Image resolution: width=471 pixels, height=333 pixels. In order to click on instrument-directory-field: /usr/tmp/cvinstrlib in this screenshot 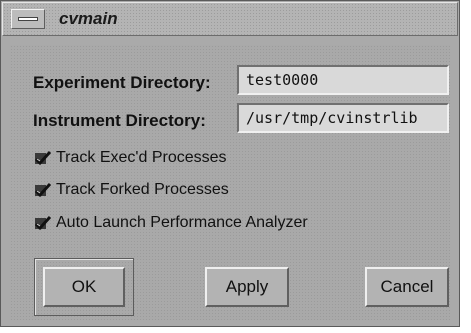, I will do `click(343, 118)`.